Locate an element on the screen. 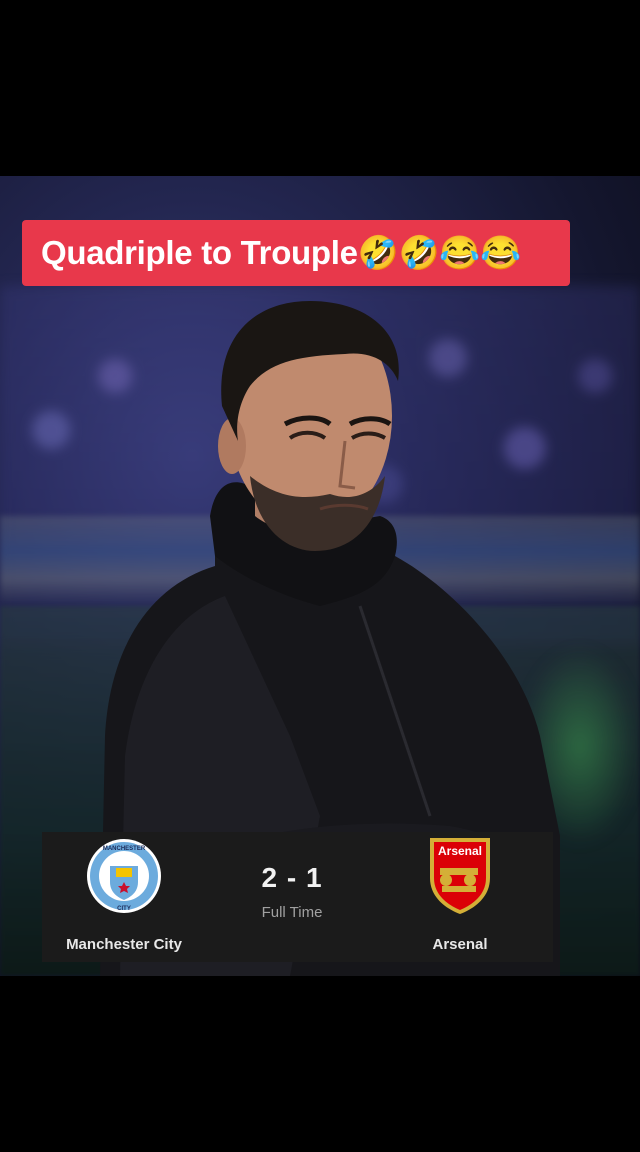 This screenshot has width=640, height=1152. svg-text: CITY is located at coordinates (124, 909).